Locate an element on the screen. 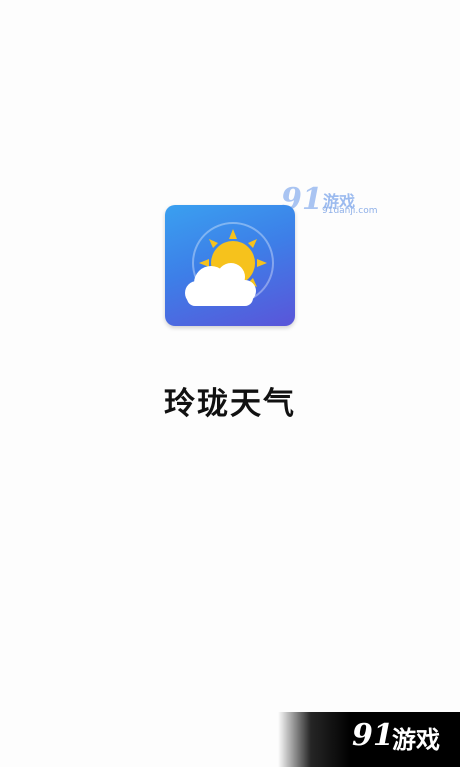 The image size is (460, 767). watermark-site: 91danji.com is located at coordinates (350, 211).